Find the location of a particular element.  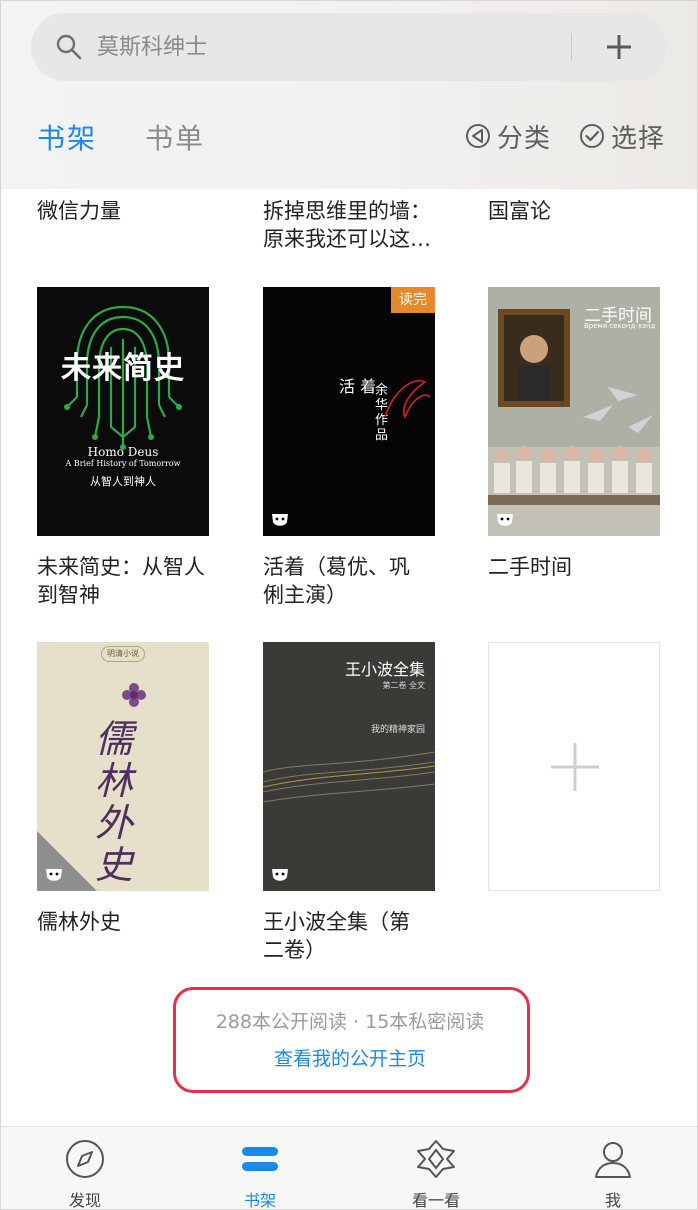

cover-en-subtitle: A Brief History of Tomorrow is located at coordinates (123, 463).